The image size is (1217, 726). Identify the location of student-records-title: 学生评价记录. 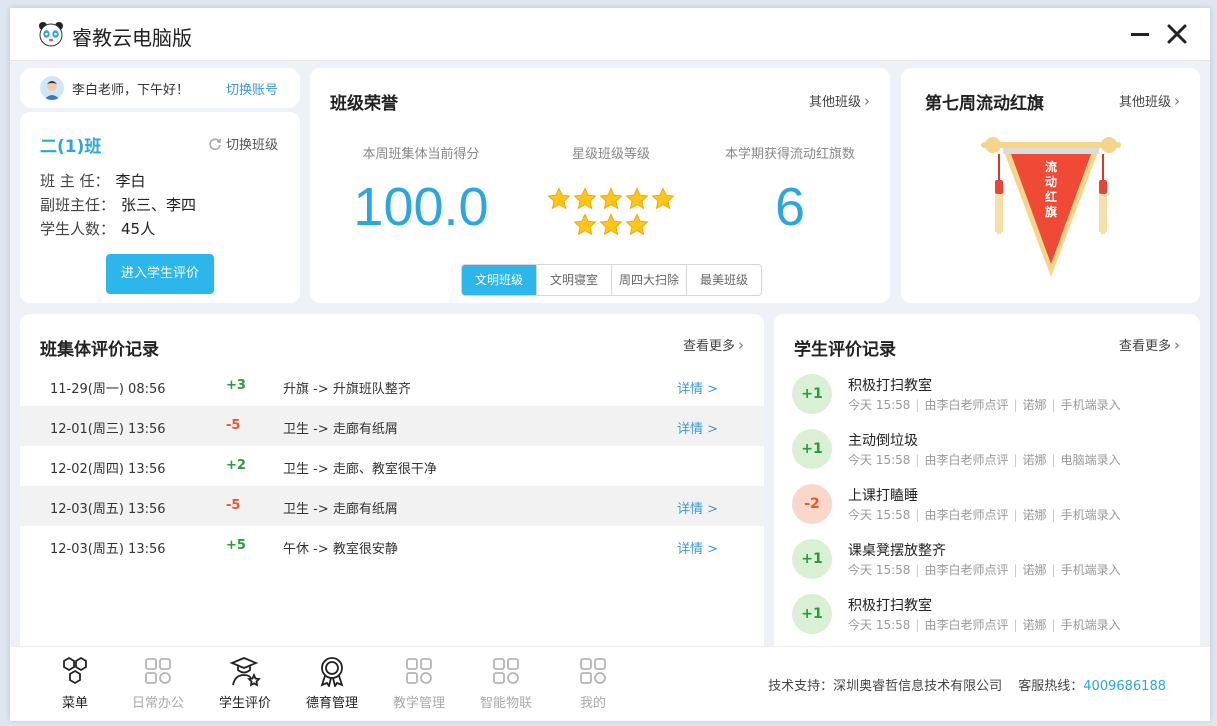
(845, 350).